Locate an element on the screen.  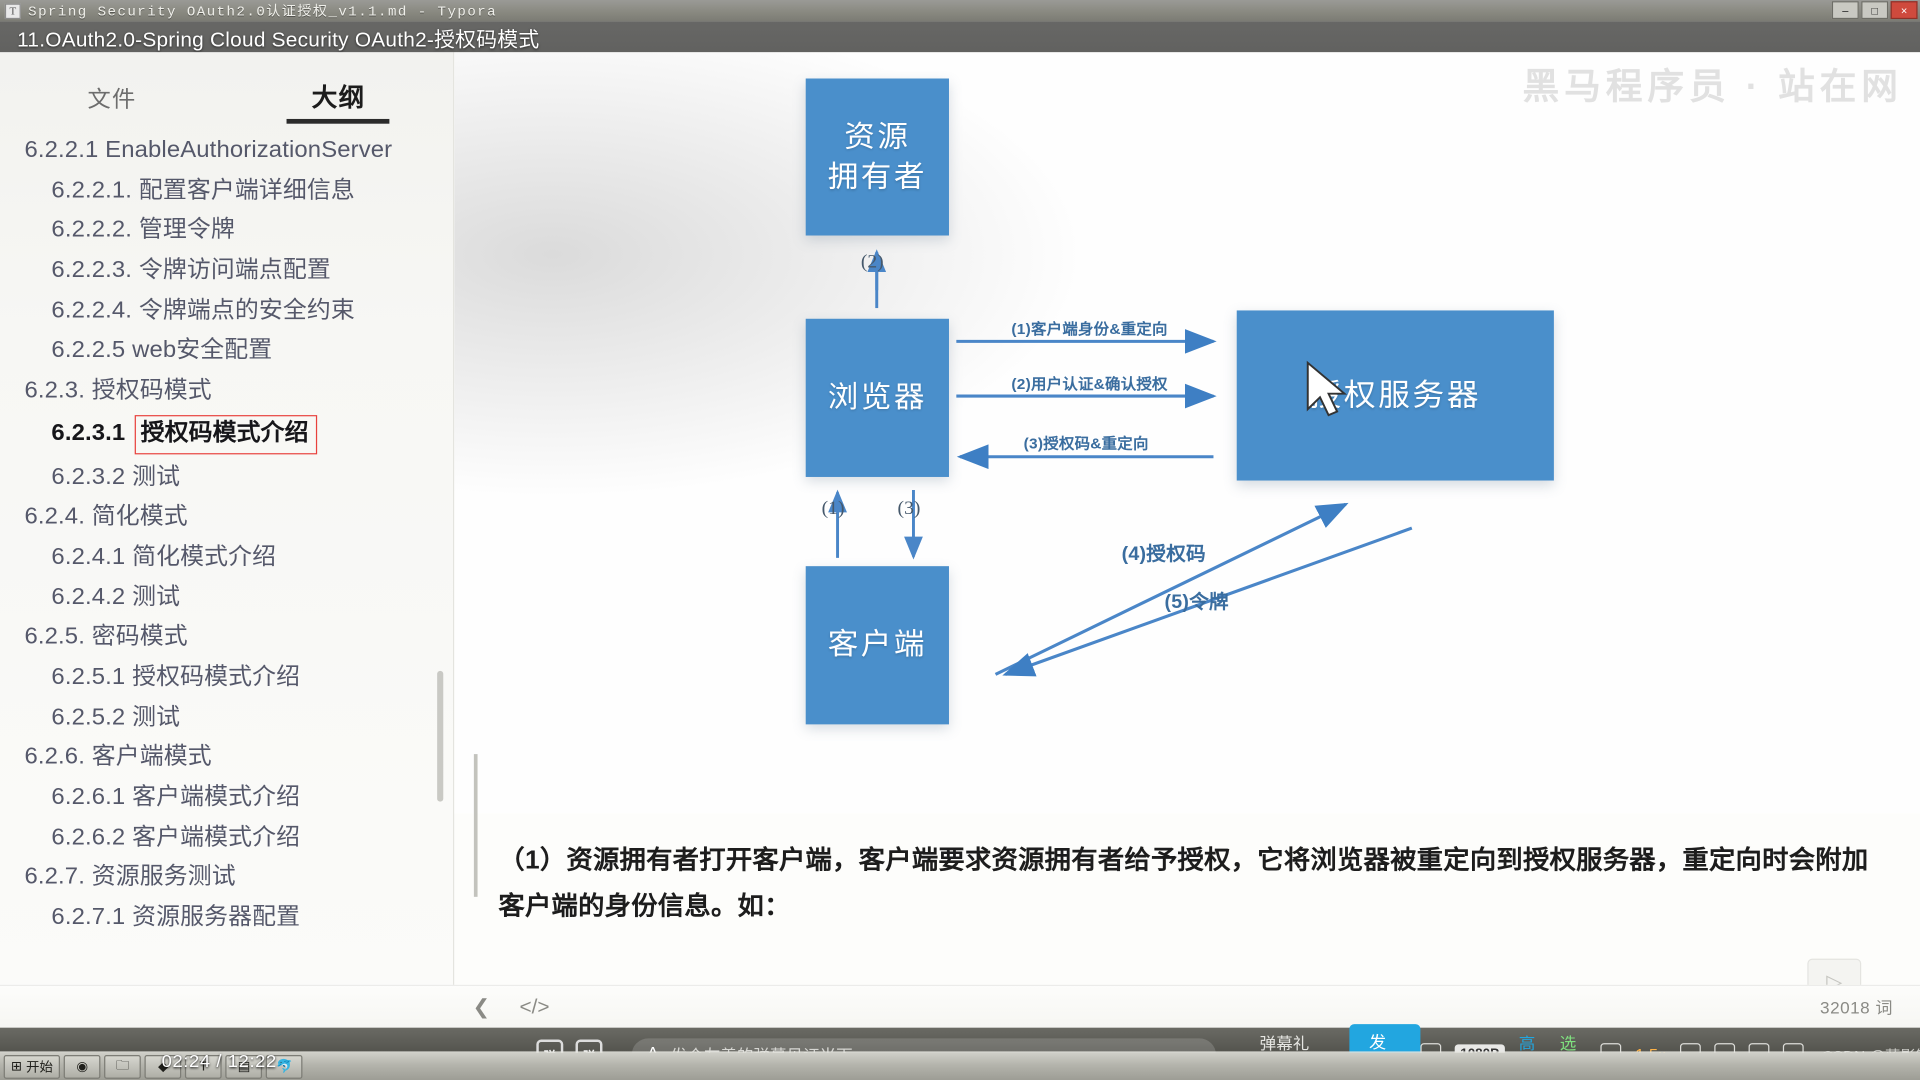
outline-item-6-2-3: 6.2.3. 授权码模式 is located at coordinates (233, 391).